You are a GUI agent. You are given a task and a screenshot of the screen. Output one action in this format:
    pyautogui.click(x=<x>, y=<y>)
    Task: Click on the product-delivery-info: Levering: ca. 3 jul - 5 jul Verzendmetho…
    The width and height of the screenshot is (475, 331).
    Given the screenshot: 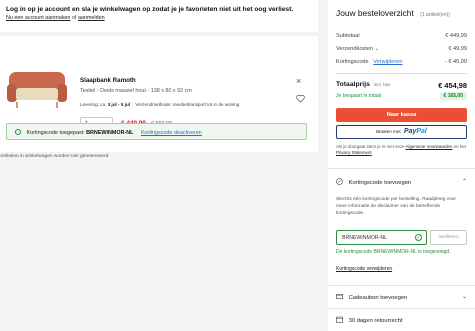 What is the action you would take?
    pyautogui.click(x=159, y=104)
    